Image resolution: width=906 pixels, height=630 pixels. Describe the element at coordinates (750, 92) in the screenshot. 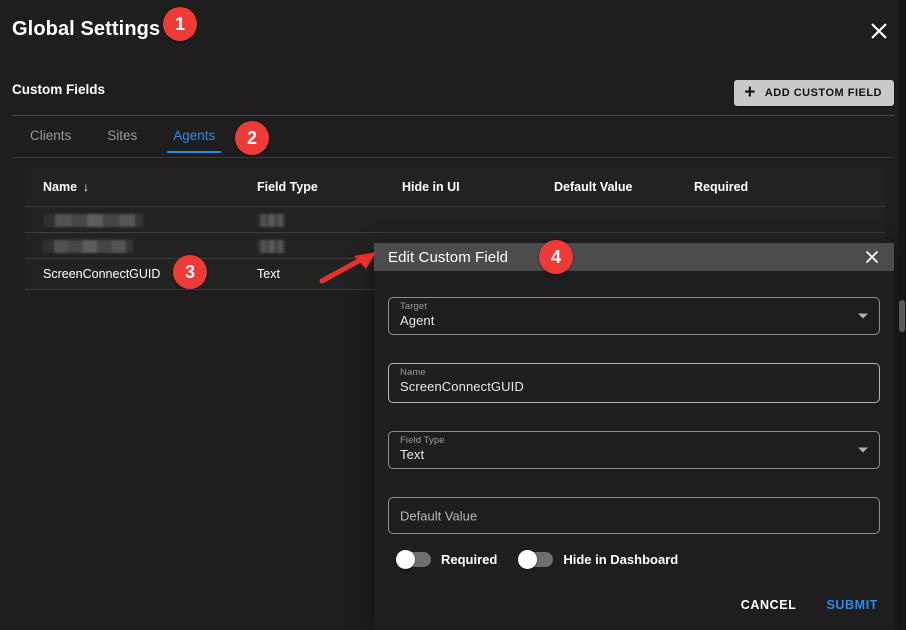

I see `plus-icon: +` at that location.